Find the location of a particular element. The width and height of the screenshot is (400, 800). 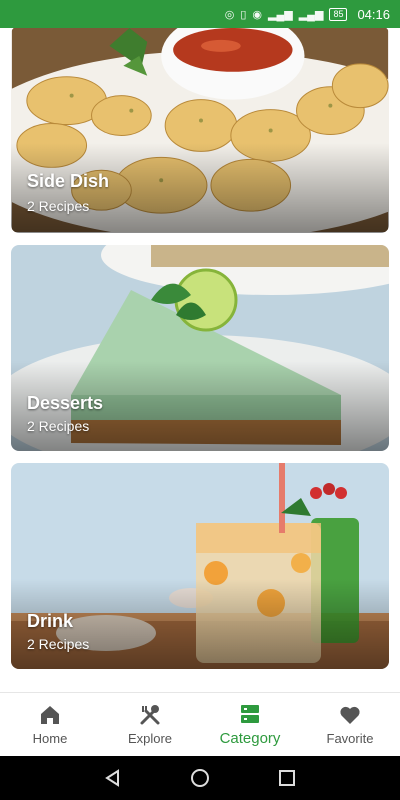

vibrate-icon: ▯ is located at coordinates (243, 14).